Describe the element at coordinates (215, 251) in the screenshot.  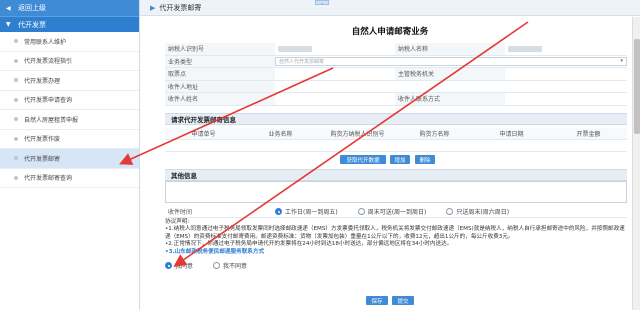
I see `agreement-line-3: •3.山东邮政税务便民邮递服务联系方式` at that location.